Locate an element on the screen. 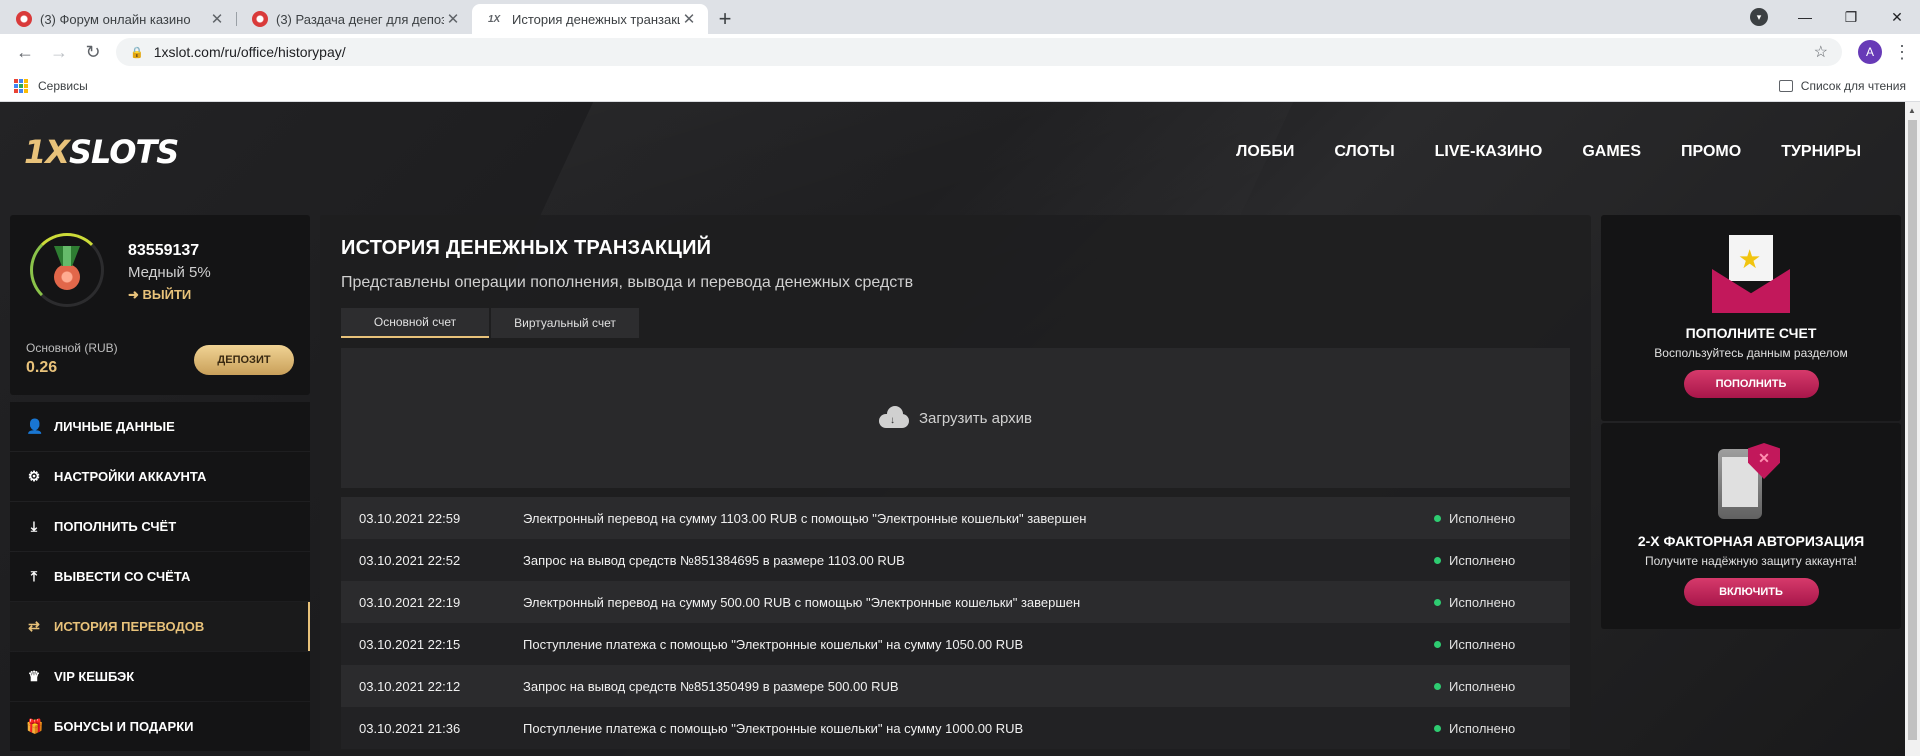  page-title: ИСТОРИЯ ДЕНЕЖНЫХ ТРАНЗАКЦИЙ is located at coordinates (526, 248).